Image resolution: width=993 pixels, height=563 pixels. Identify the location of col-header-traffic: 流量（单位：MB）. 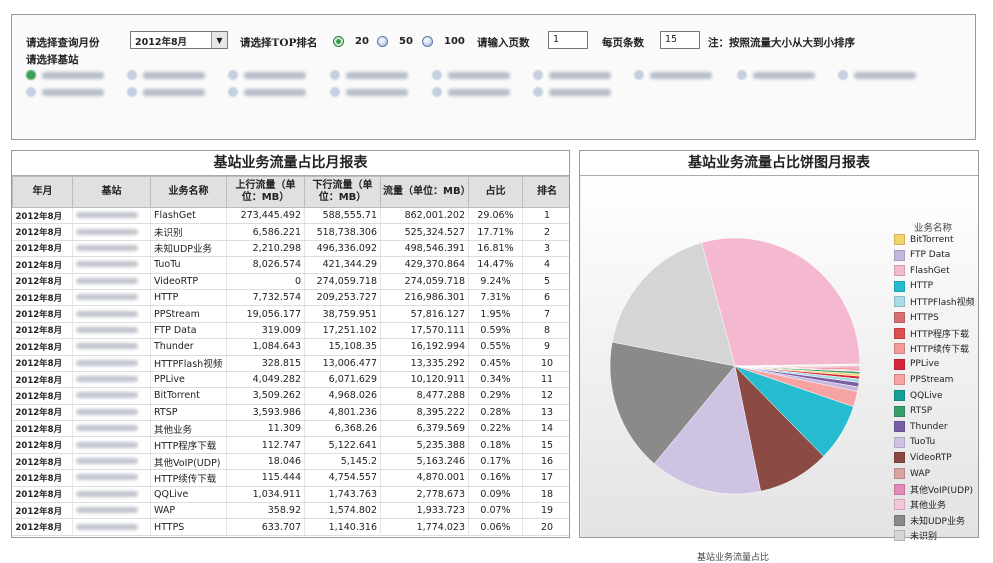
(425, 192).